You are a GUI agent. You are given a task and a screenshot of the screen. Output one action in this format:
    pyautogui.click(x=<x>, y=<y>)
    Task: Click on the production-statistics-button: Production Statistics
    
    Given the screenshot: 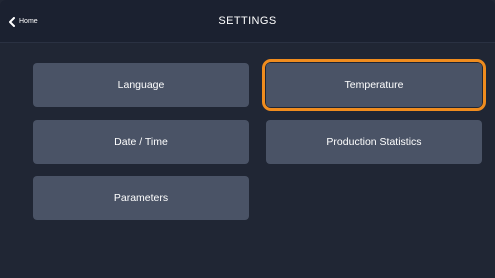 What is the action you would take?
    pyautogui.click(x=374, y=142)
    